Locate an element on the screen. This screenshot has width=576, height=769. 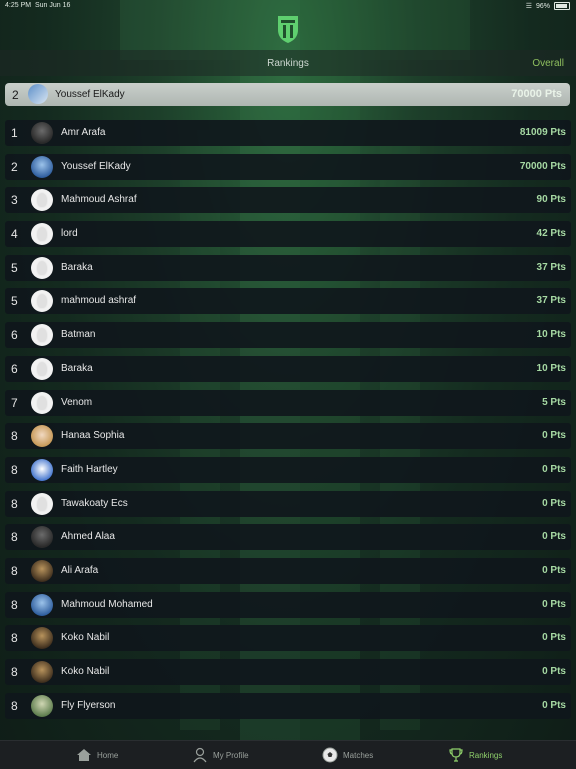
rank-number: 3 is located at coordinates (14, 200).